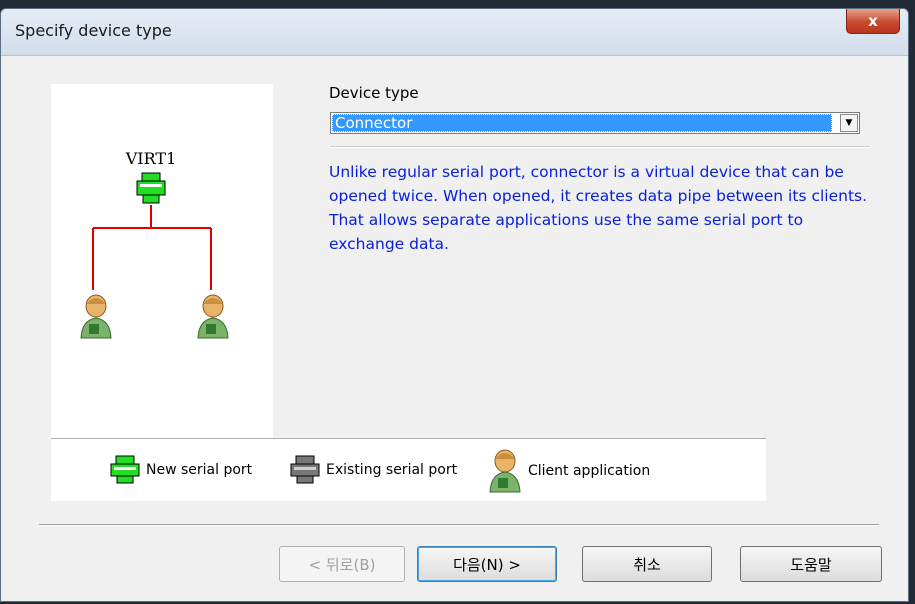 Image resolution: width=915 pixels, height=604 pixels. I want to click on legend-existing-serial-port: Existing serial port, so click(373, 470).